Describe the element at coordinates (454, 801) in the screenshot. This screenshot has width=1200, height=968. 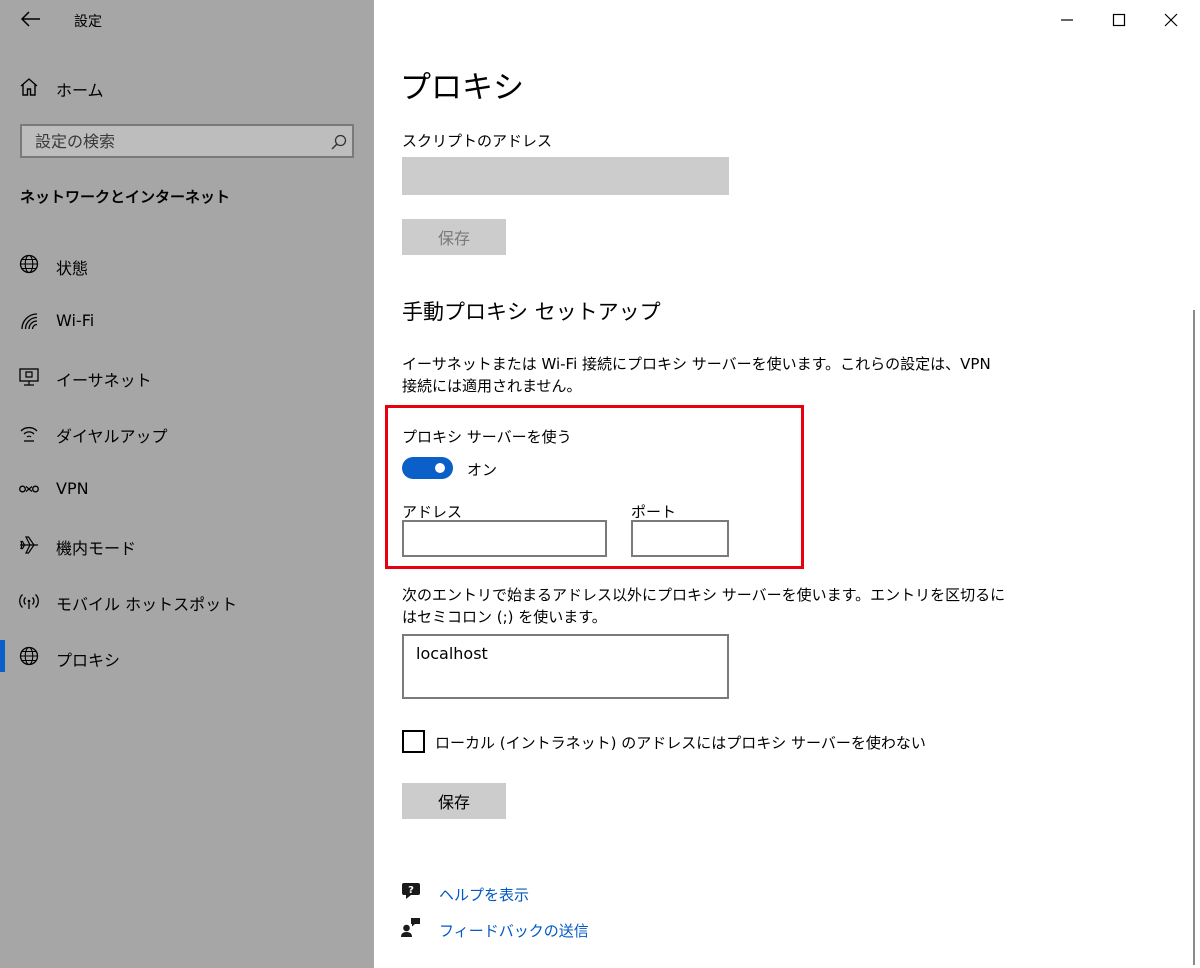
I see `manual-save-button: 保存` at that location.